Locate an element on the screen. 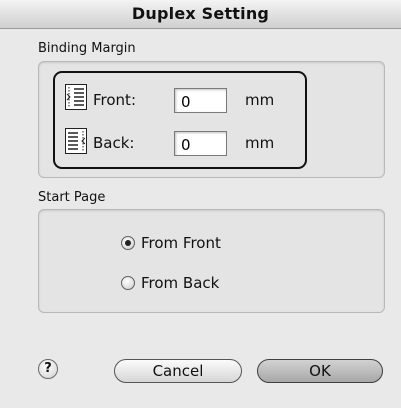  help-button: ? is located at coordinates (48, 369).